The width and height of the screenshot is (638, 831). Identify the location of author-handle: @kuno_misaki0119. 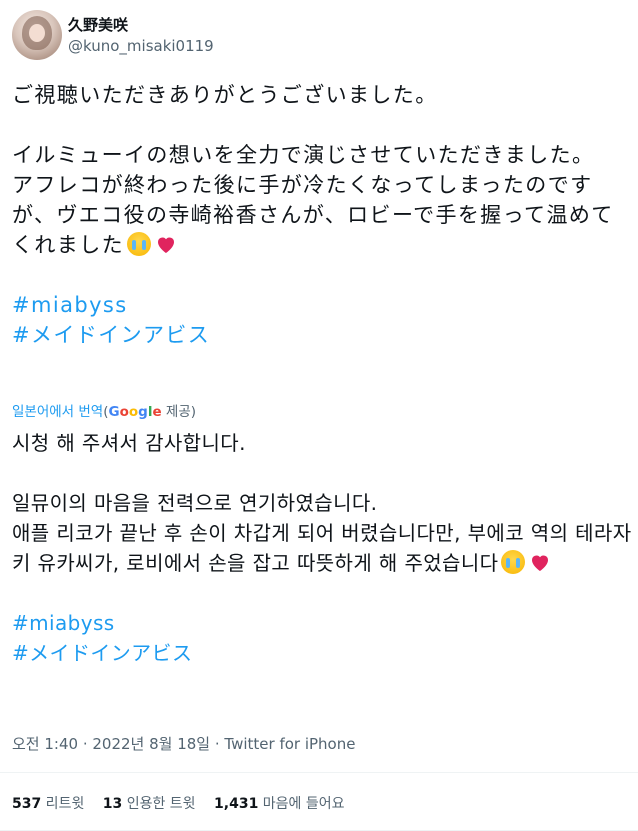
(141, 46).